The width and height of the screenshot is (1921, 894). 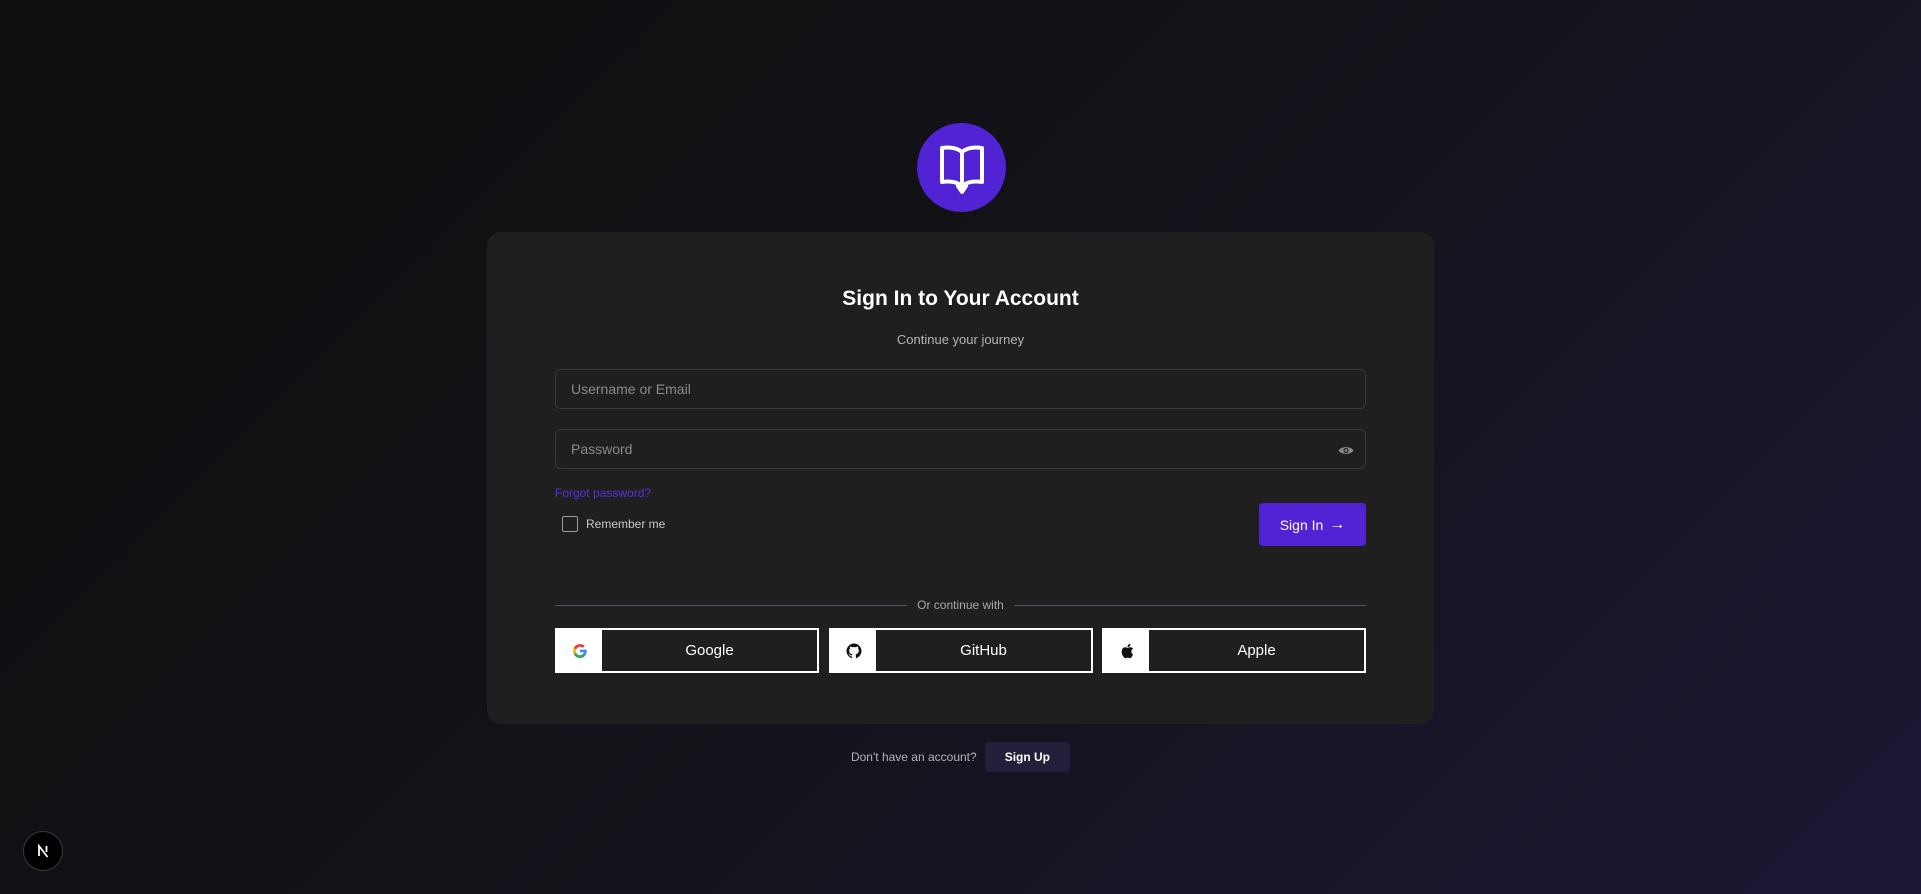 I want to click on remember-checkbox, so click(x=570, y=524).